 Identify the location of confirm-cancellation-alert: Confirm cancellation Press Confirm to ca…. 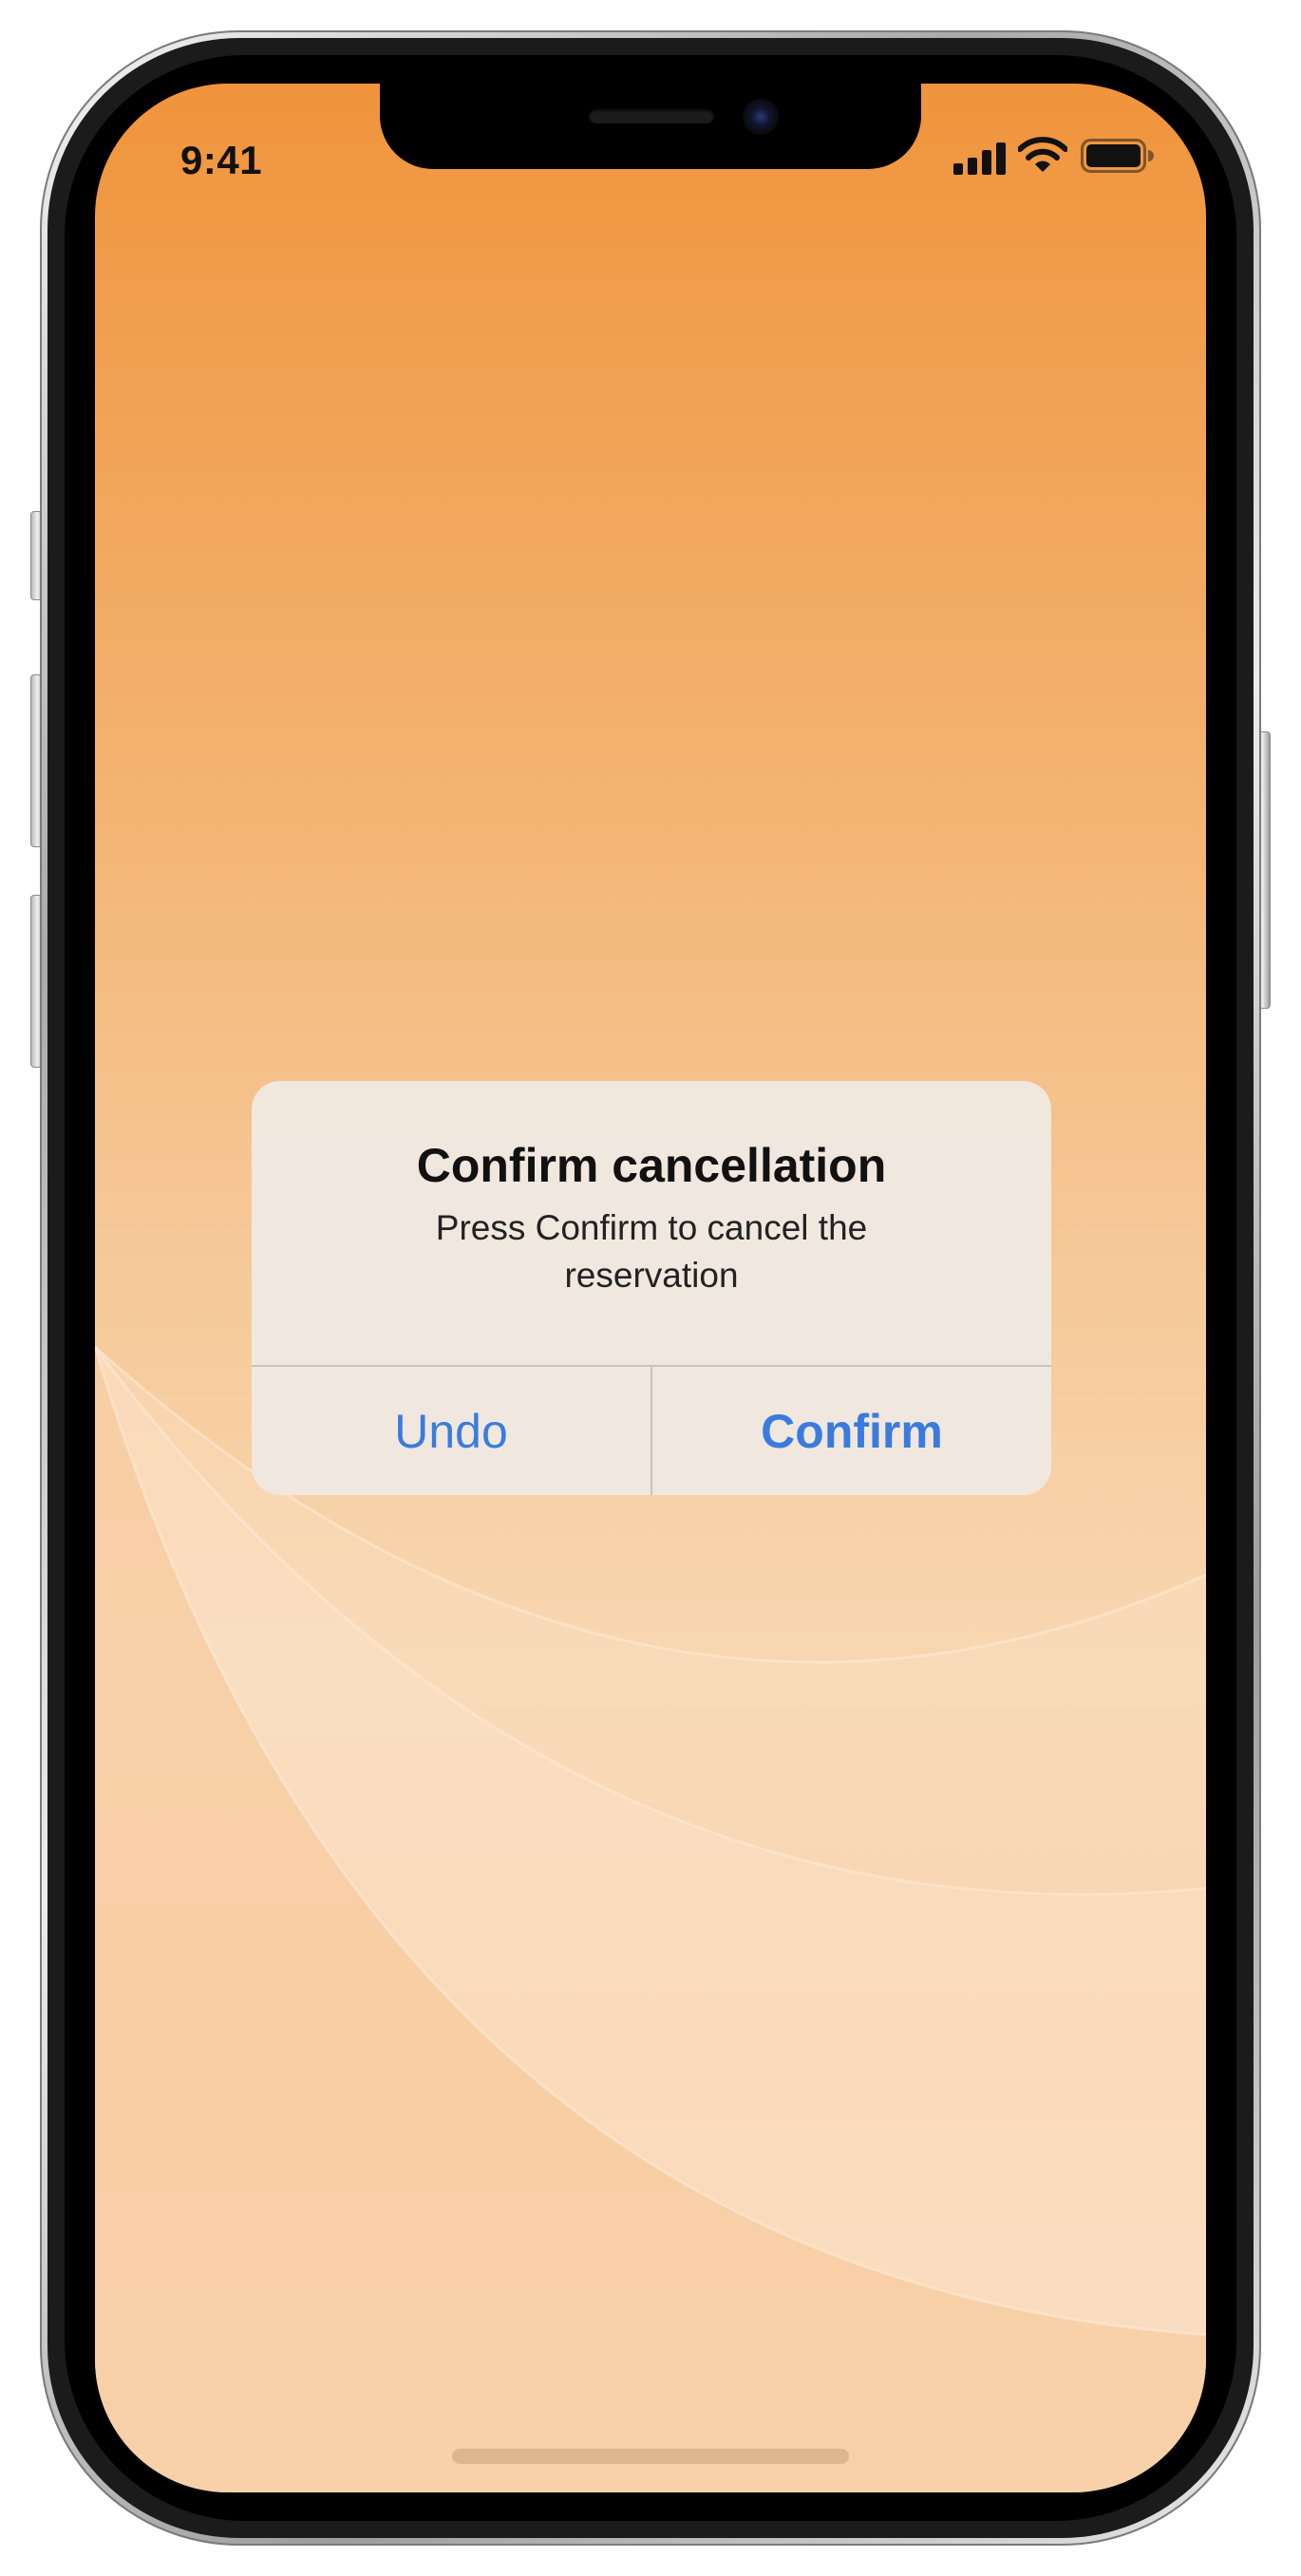
(651, 1288).